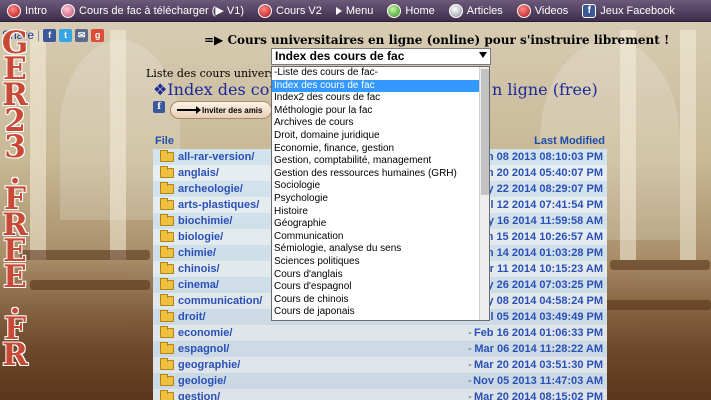  I want to click on table-row: economie/ - Feb 16 2014 01:06:33 PM, so click(380, 333).